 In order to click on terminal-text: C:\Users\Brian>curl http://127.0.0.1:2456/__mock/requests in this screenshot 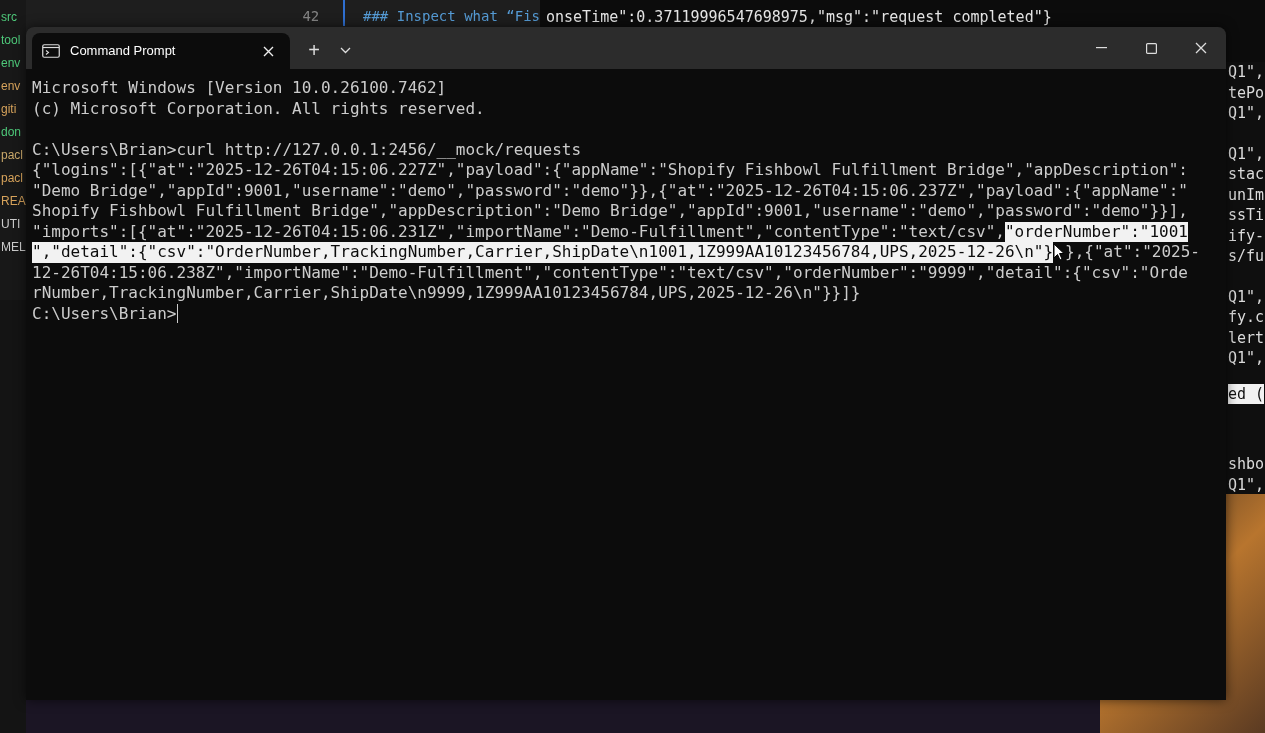, I will do `click(307, 149)`.